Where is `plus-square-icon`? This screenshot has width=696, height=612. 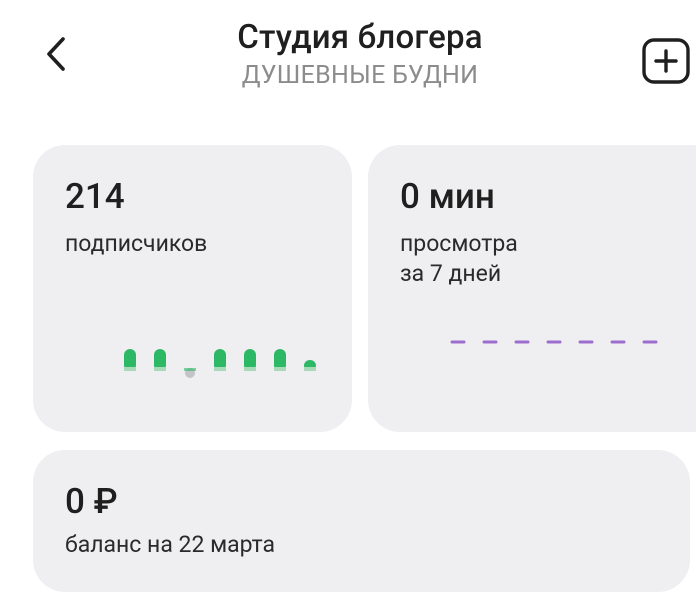 plus-square-icon is located at coordinates (666, 61).